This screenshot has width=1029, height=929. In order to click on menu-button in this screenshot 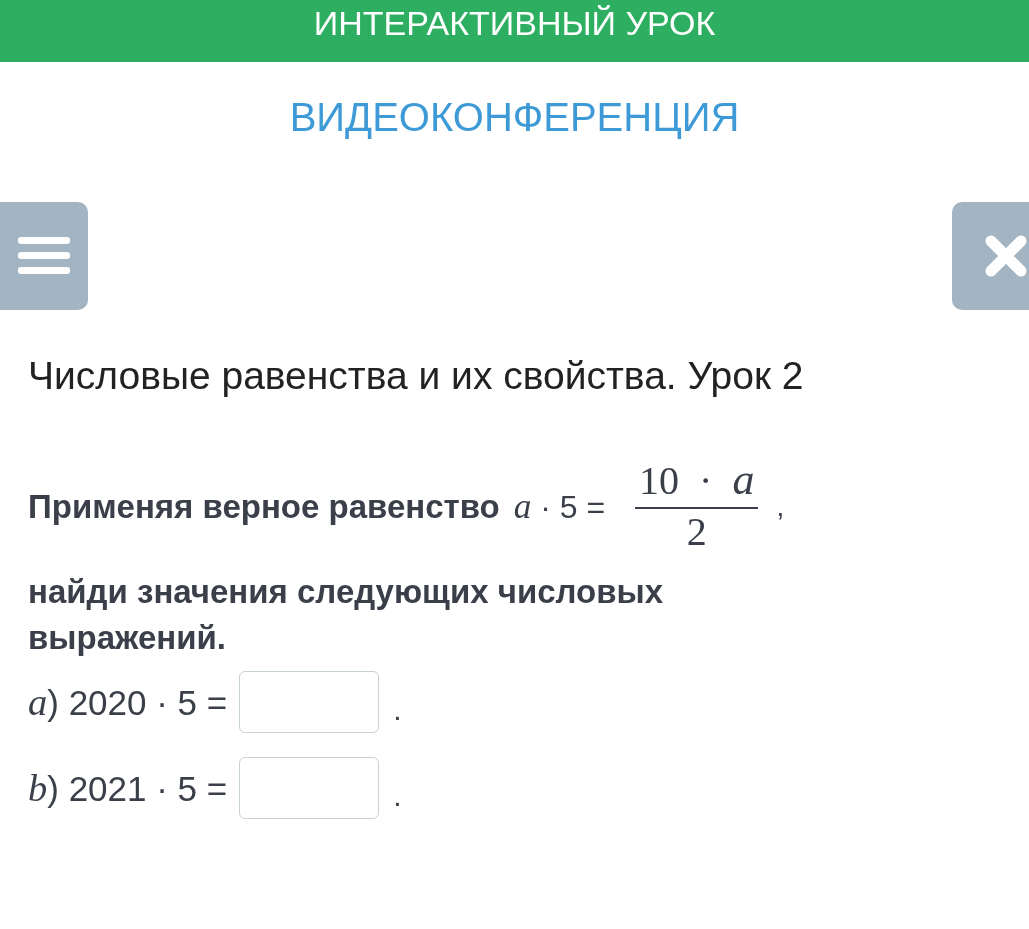, I will do `click(44, 256)`.